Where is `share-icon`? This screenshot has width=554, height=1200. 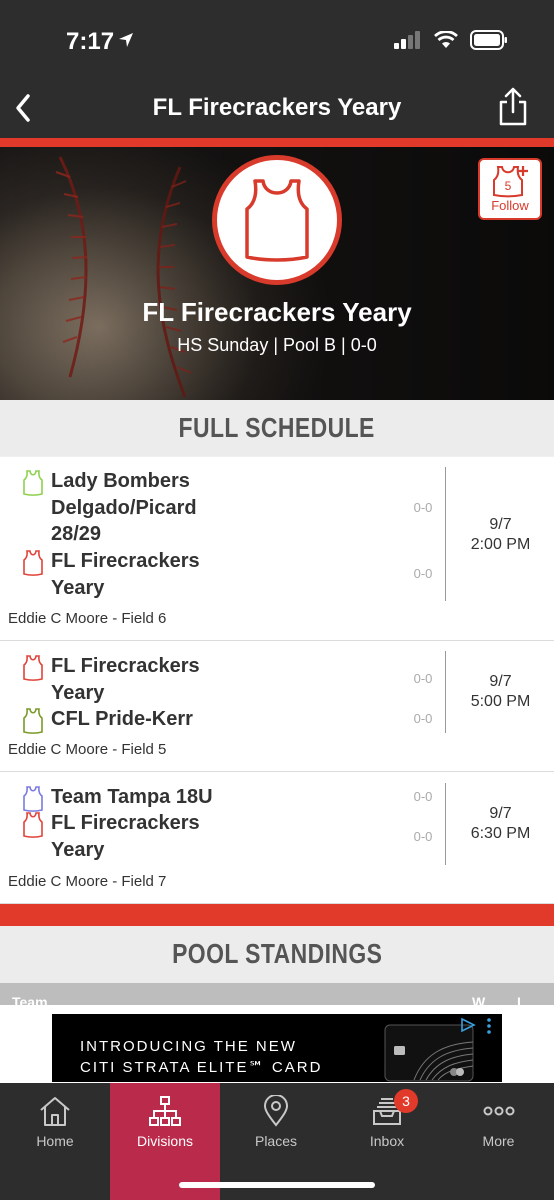
share-icon is located at coordinates (513, 106).